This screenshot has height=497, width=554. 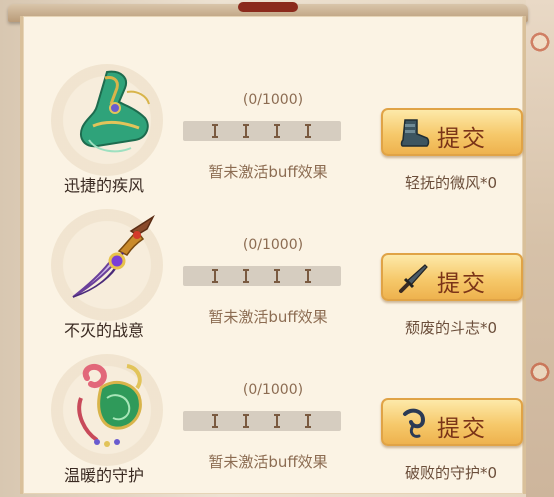 I want to click on boot-icon, so click(x=415, y=133).